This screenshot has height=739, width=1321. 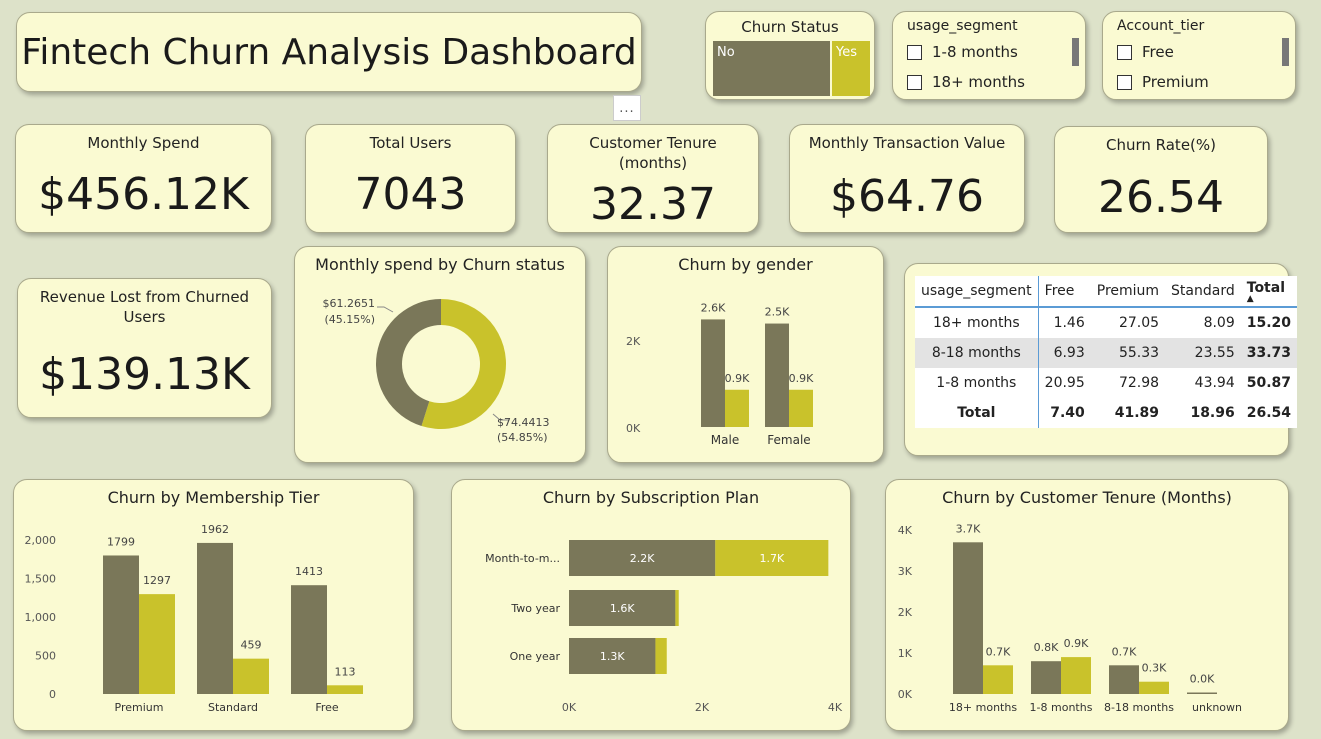 What do you see at coordinates (1124, 679) in the screenshot?
I see `bar-8-18-months-no` at bounding box center [1124, 679].